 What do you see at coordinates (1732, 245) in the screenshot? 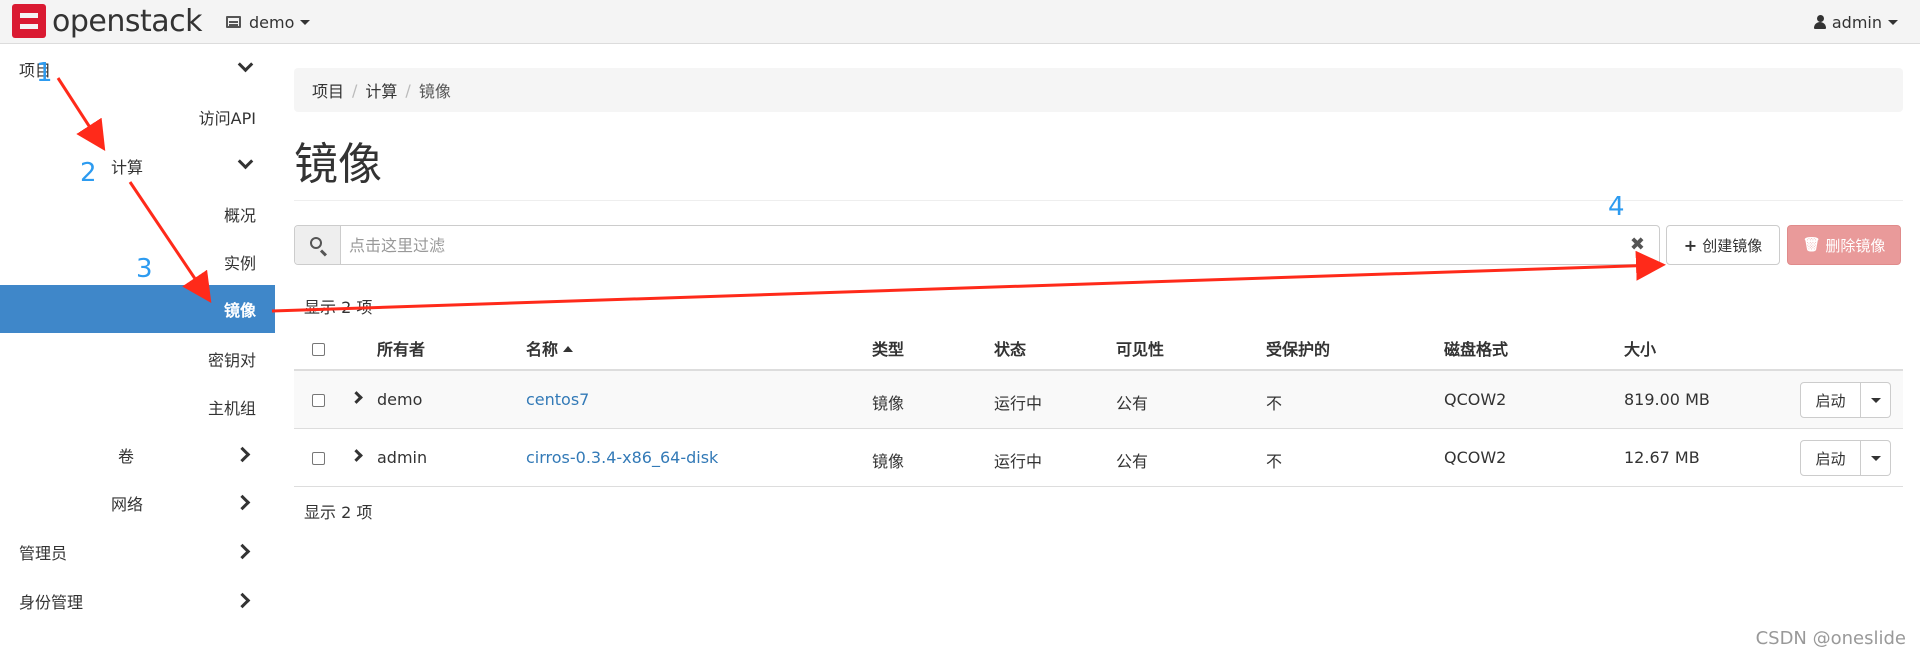
I see `create-image-label: 创建镜像` at bounding box center [1732, 245].